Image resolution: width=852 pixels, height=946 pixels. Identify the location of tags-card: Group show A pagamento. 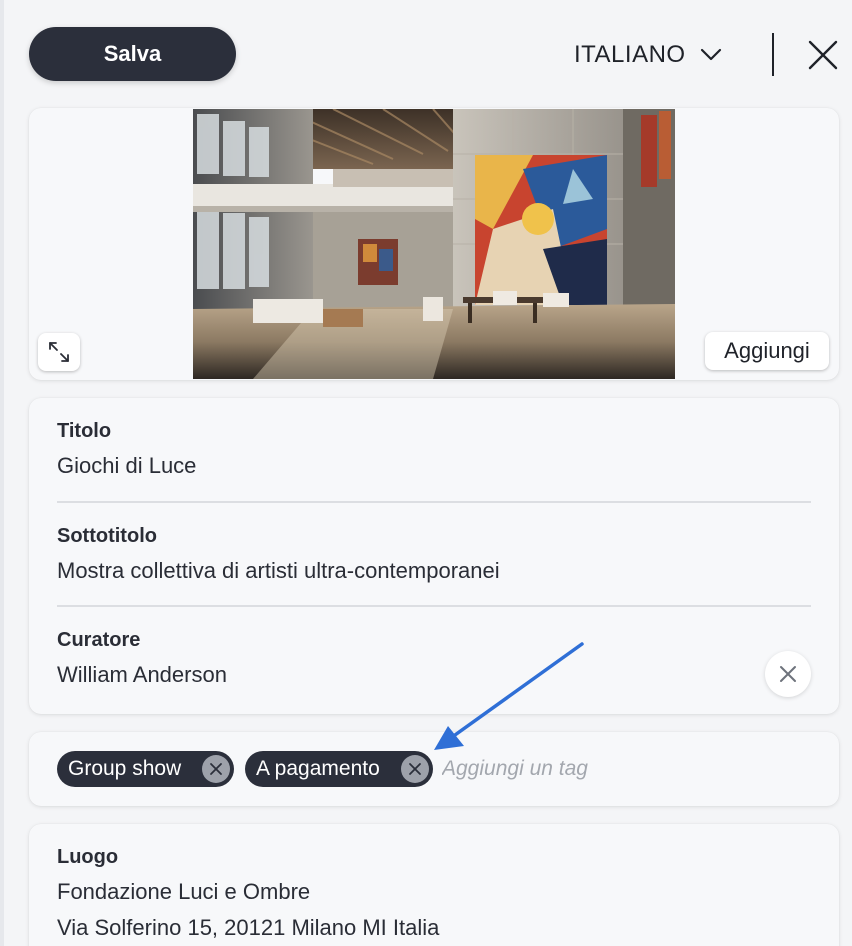
(434, 769).